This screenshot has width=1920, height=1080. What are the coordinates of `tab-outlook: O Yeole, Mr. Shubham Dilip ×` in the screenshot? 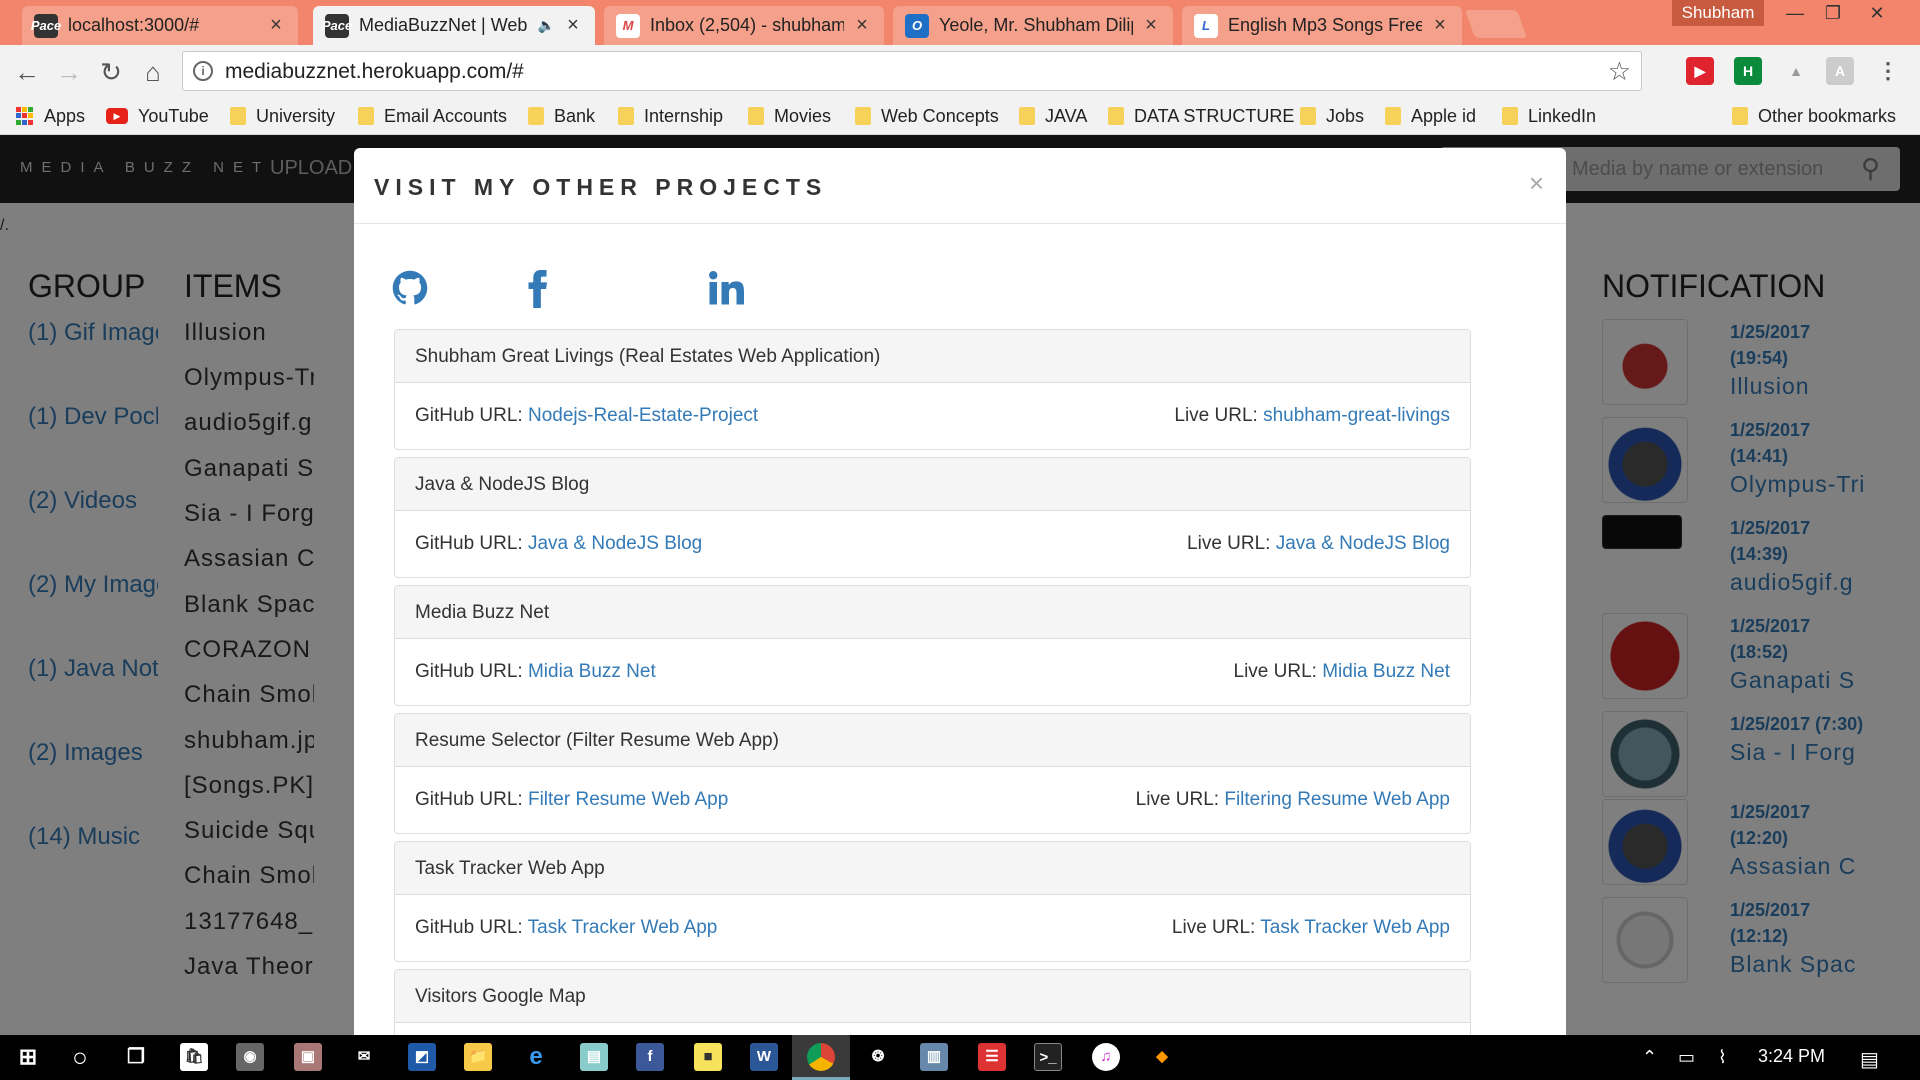 It's located at (1033, 25).